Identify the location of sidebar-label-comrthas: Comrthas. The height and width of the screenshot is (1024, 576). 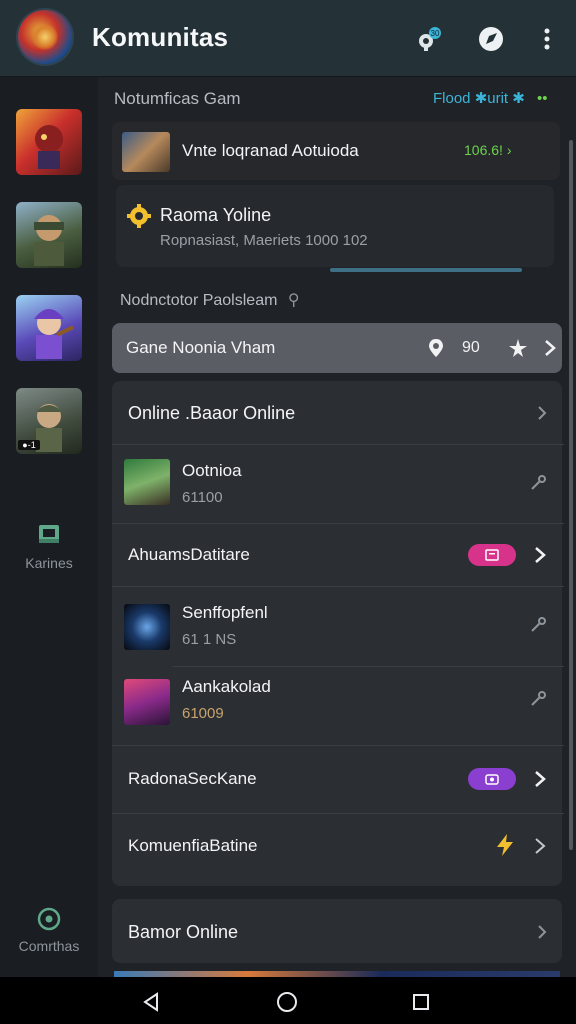
(49, 946).